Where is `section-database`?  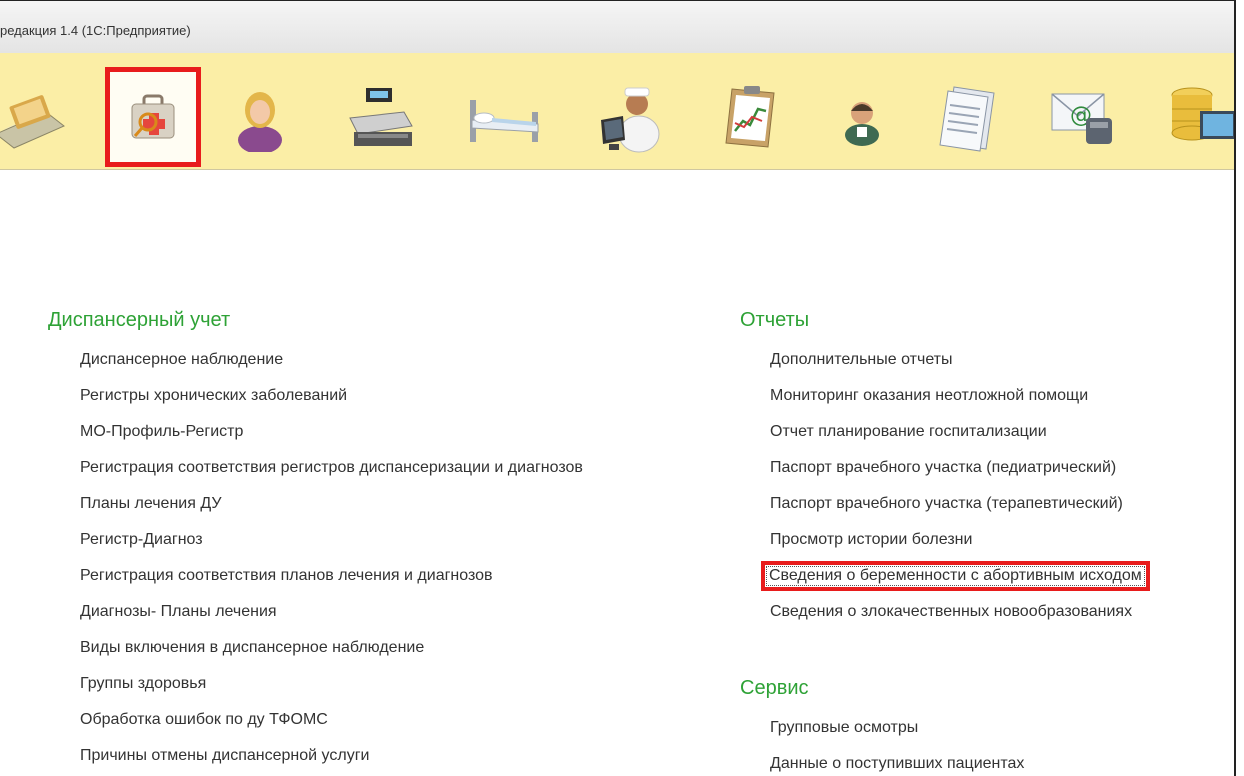 section-database is located at coordinates (1195, 117).